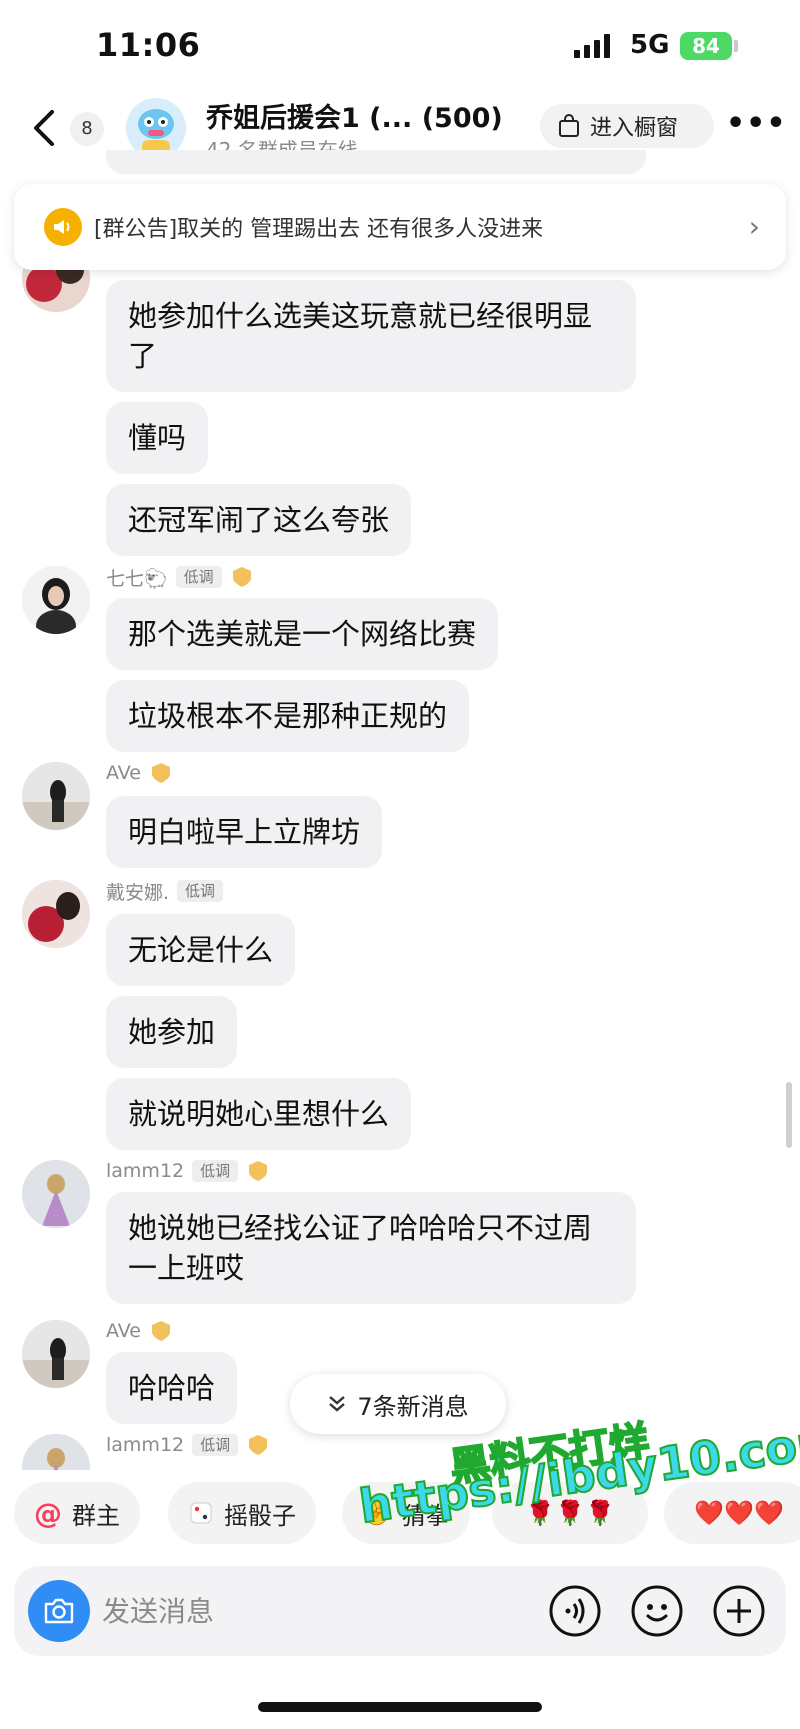  I want to click on message-bubble-cut, so click(376, 162).